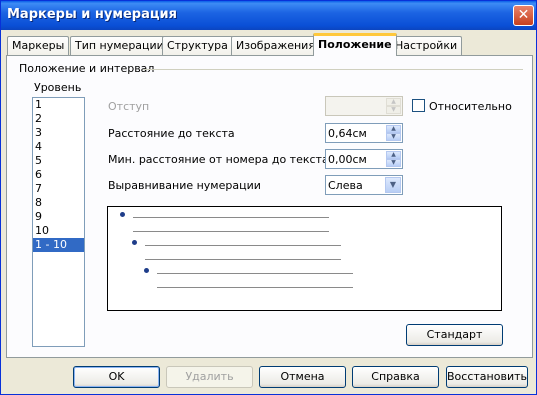 The width and height of the screenshot is (537, 395). What do you see at coordinates (58, 133) in the screenshot?
I see `level-item: 3` at bounding box center [58, 133].